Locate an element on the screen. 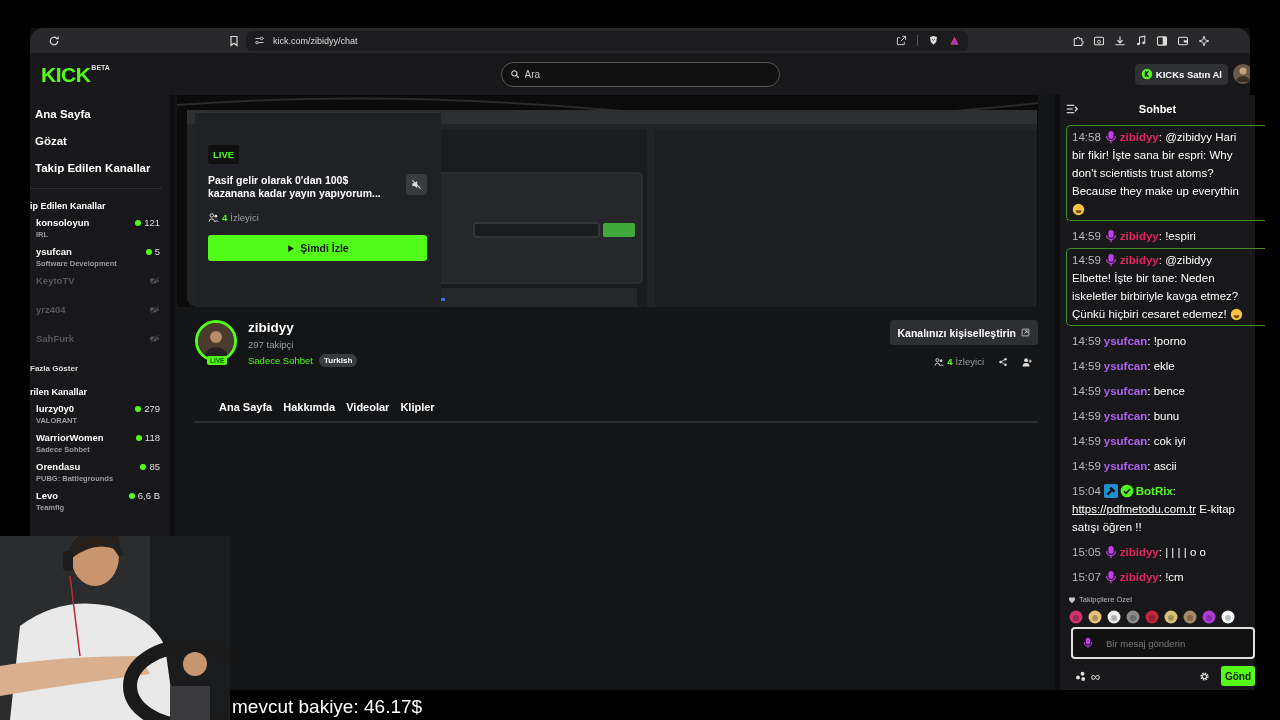 This screenshot has height=720, width=1280. tab: Videolar is located at coordinates (368, 407).